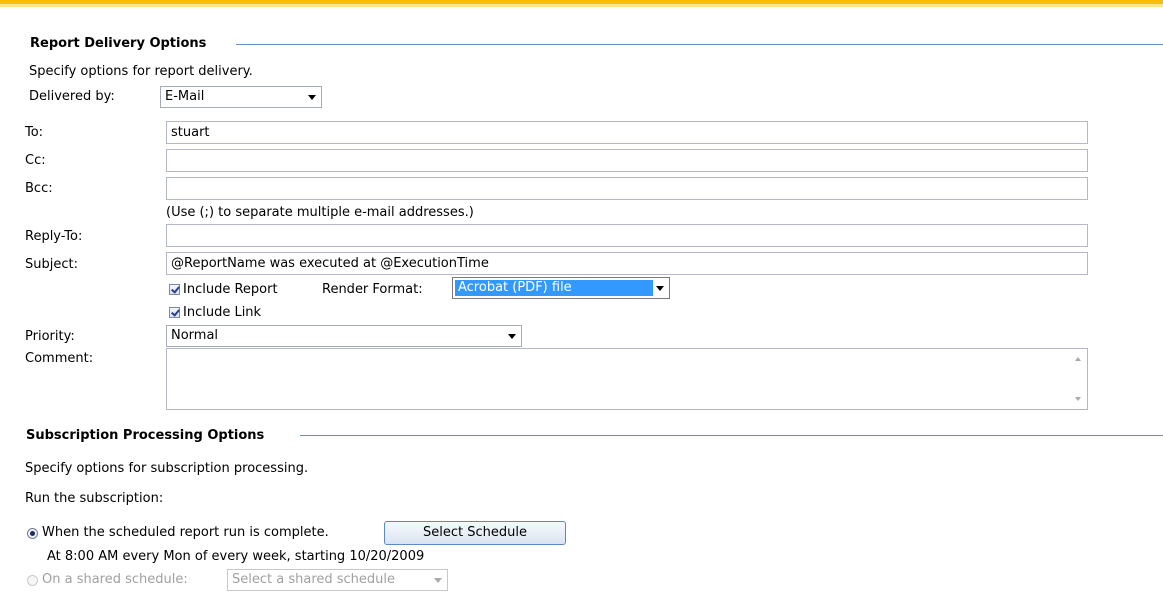 This screenshot has width=1163, height=608. I want to click on processing-section-title: Subscription Processing Options, so click(145, 435).